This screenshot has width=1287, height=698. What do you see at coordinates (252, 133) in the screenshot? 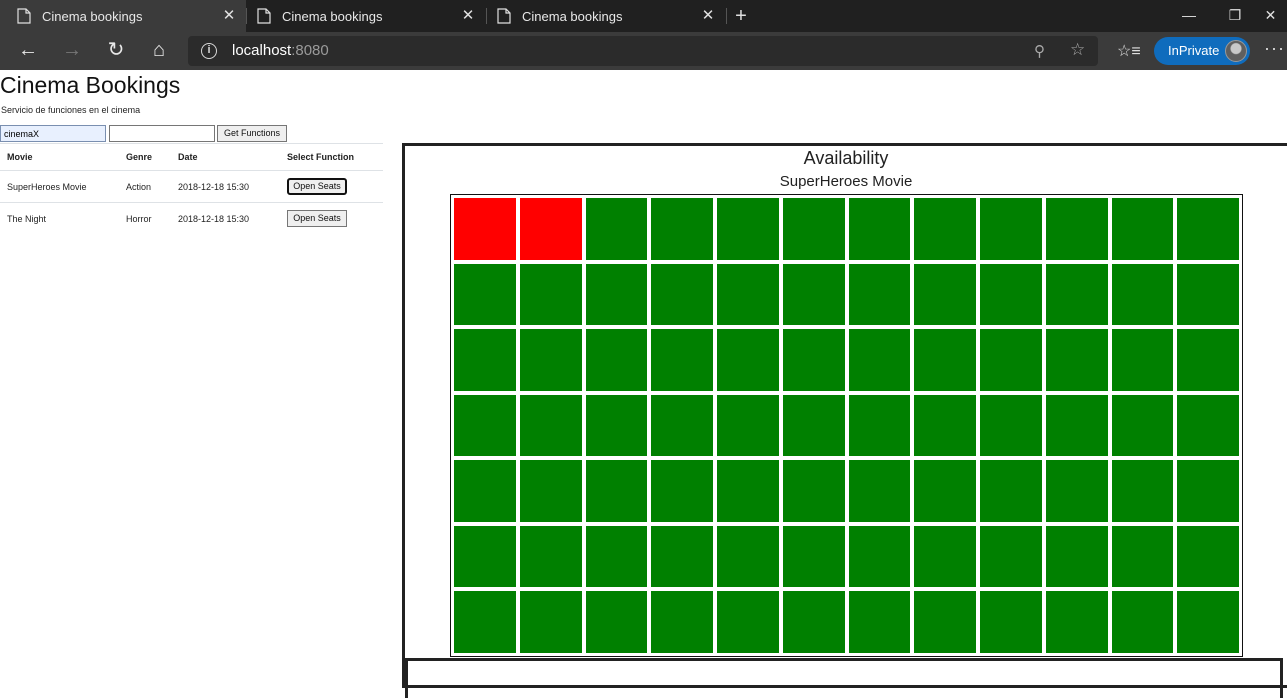
I see `get-functions-button: Get Functions` at bounding box center [252, 133].